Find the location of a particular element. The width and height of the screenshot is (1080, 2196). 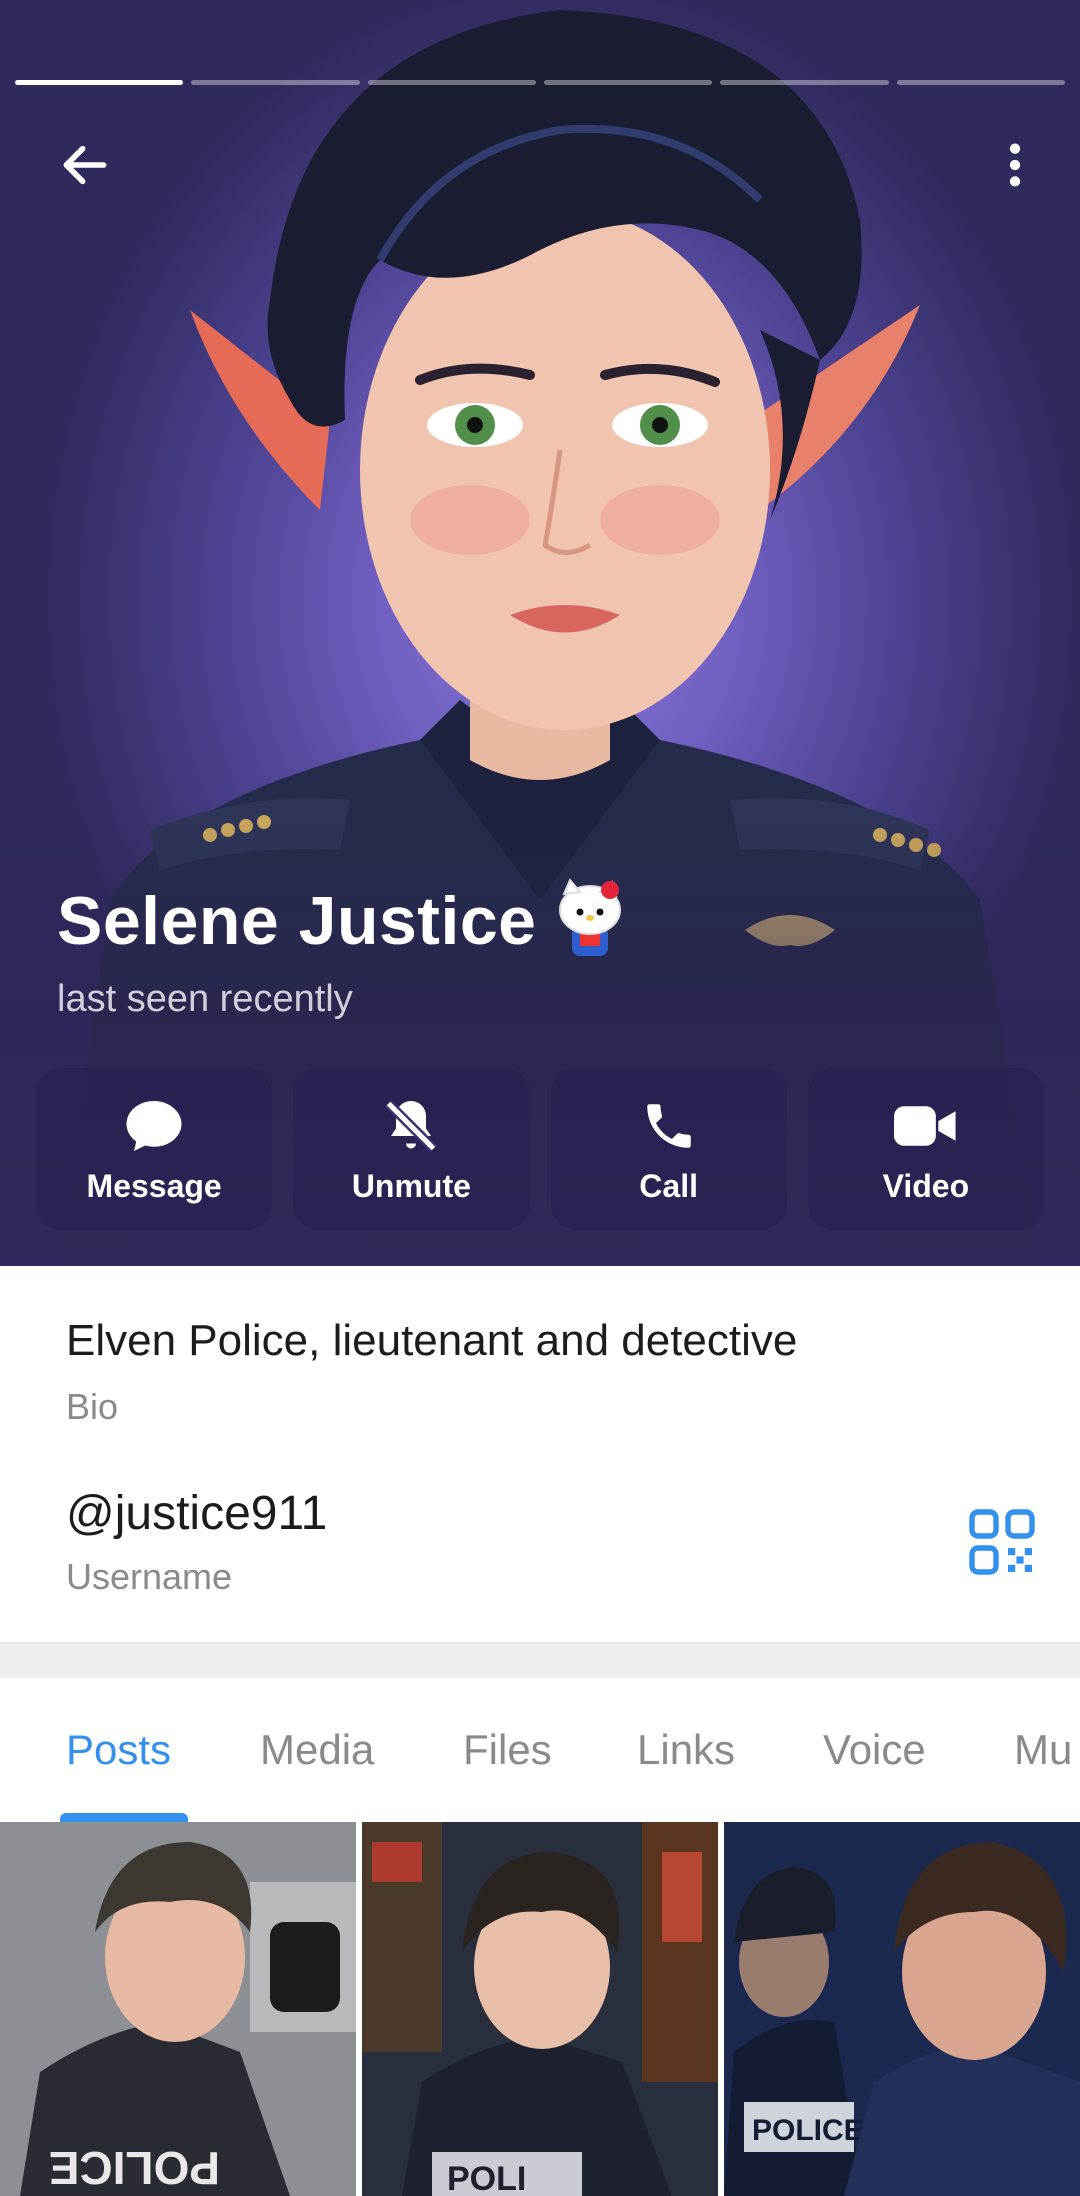

video-button-label: Video is located at coordinates (926, 1185).